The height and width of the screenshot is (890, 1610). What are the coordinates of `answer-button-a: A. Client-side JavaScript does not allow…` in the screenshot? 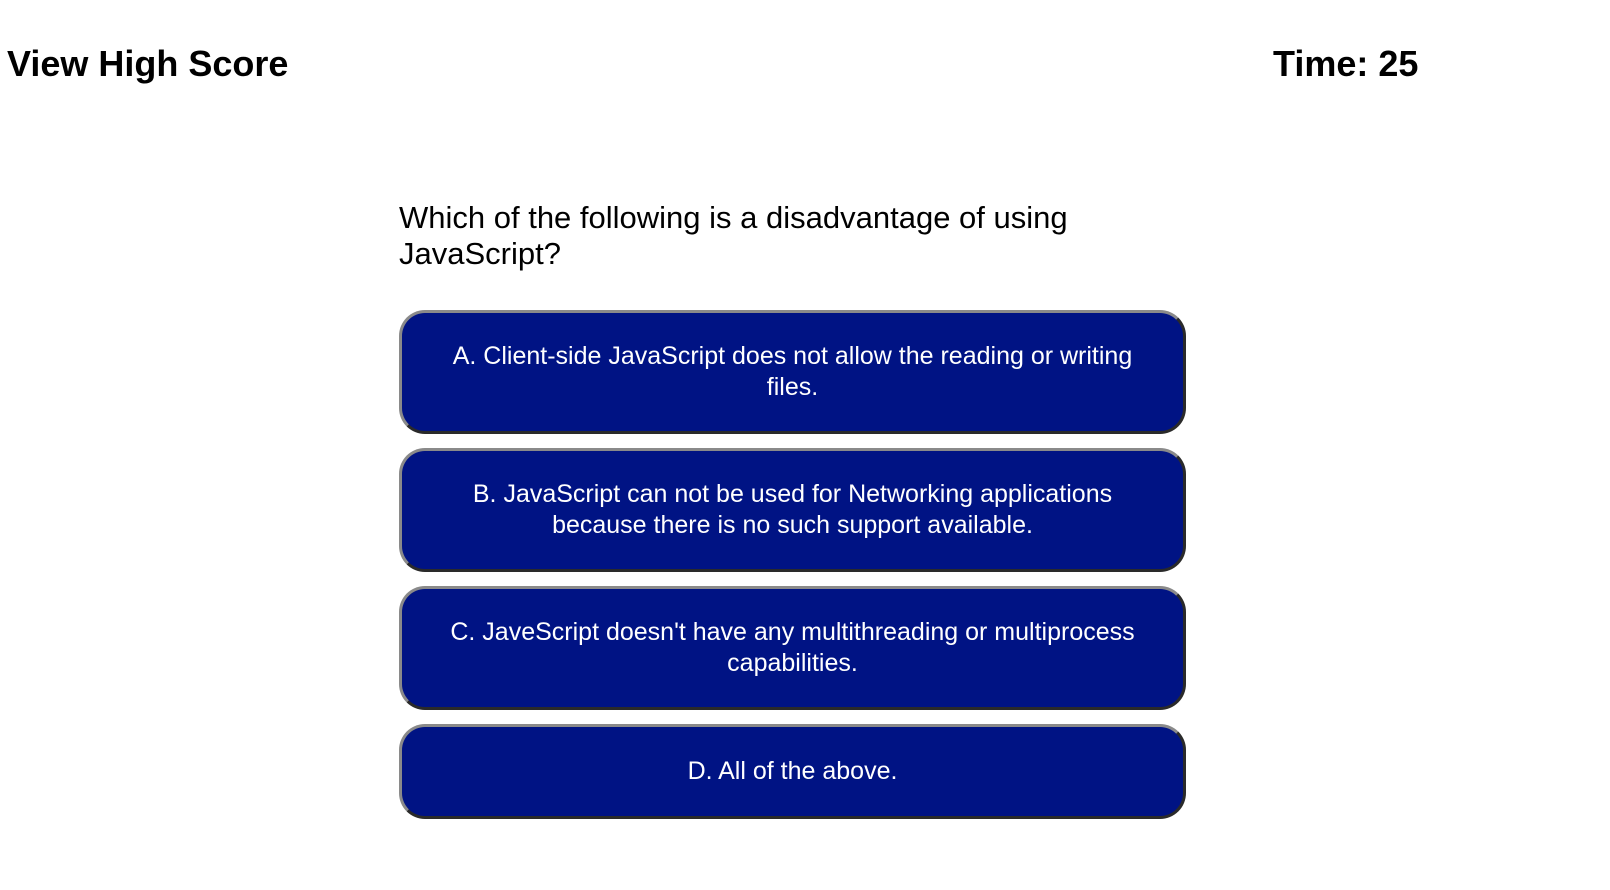 It's located at (792, 372).